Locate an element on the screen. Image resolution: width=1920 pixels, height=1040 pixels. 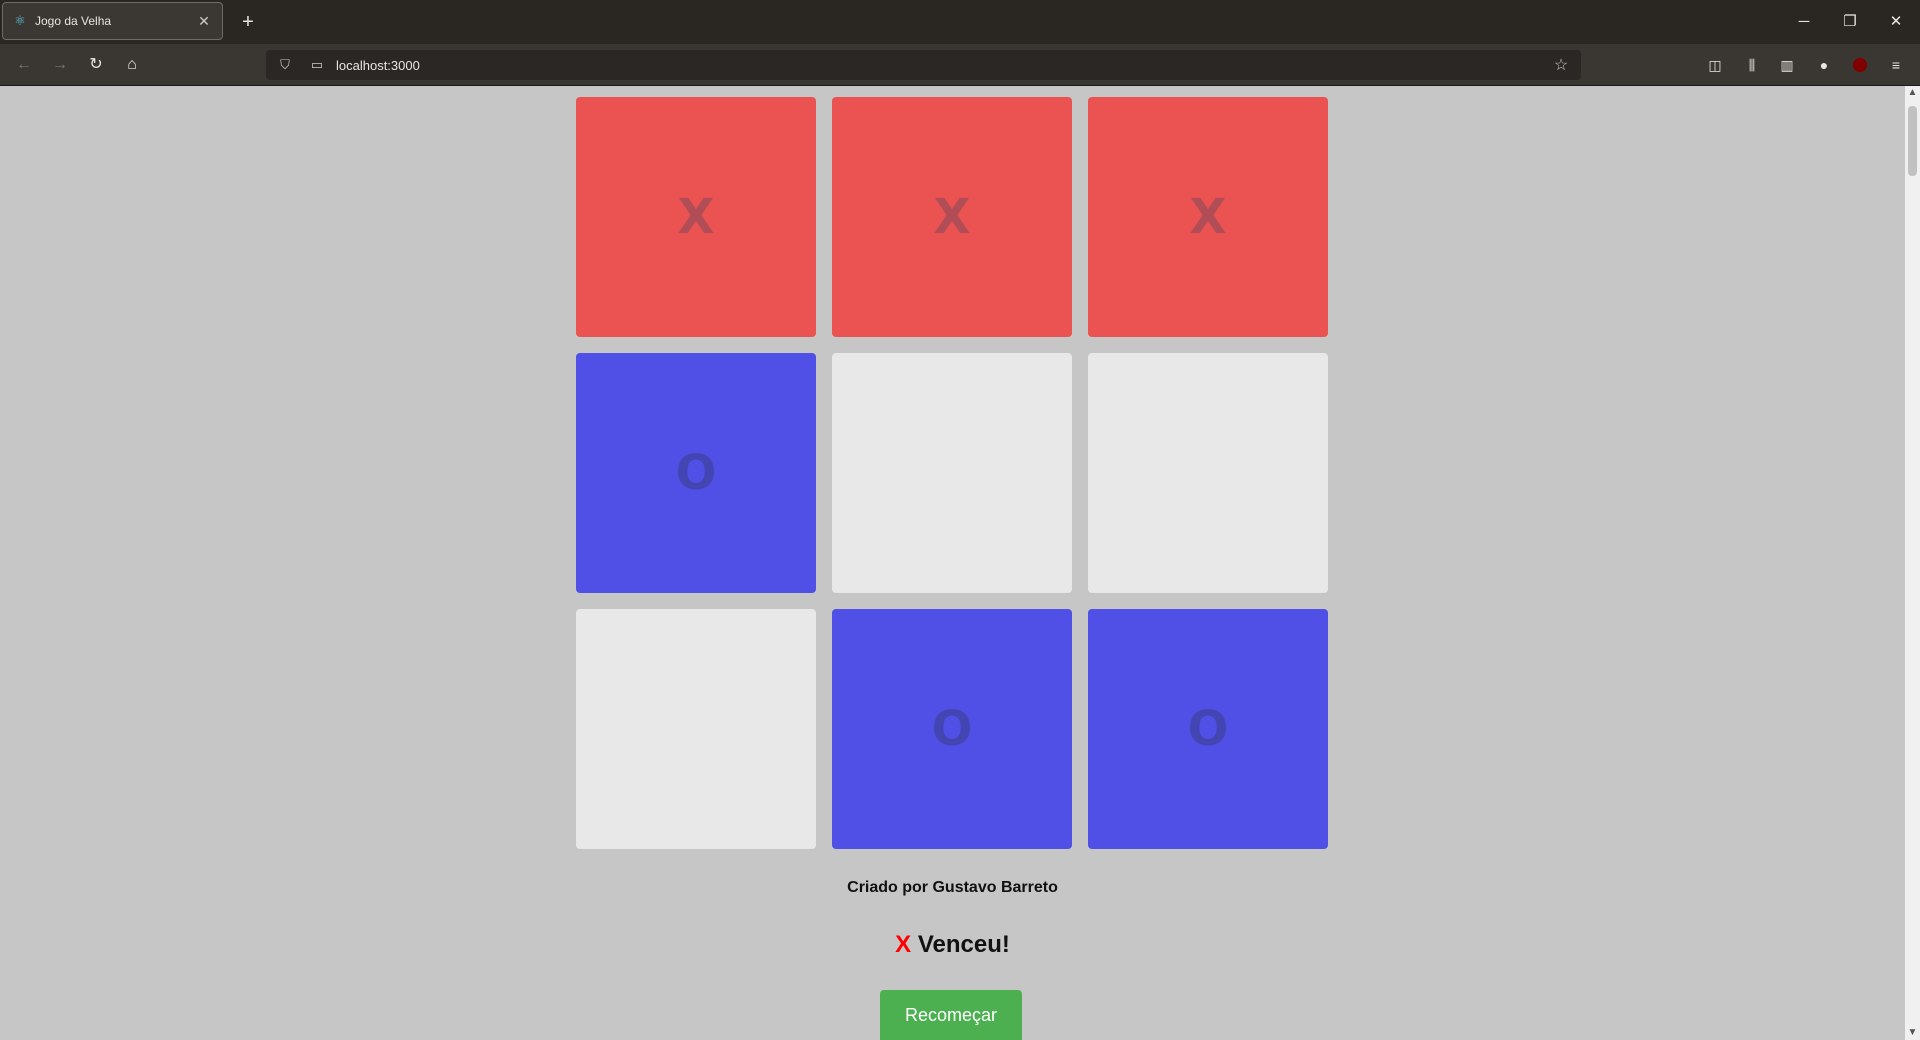
forward-icon: → is located at coordinates (60, 65).